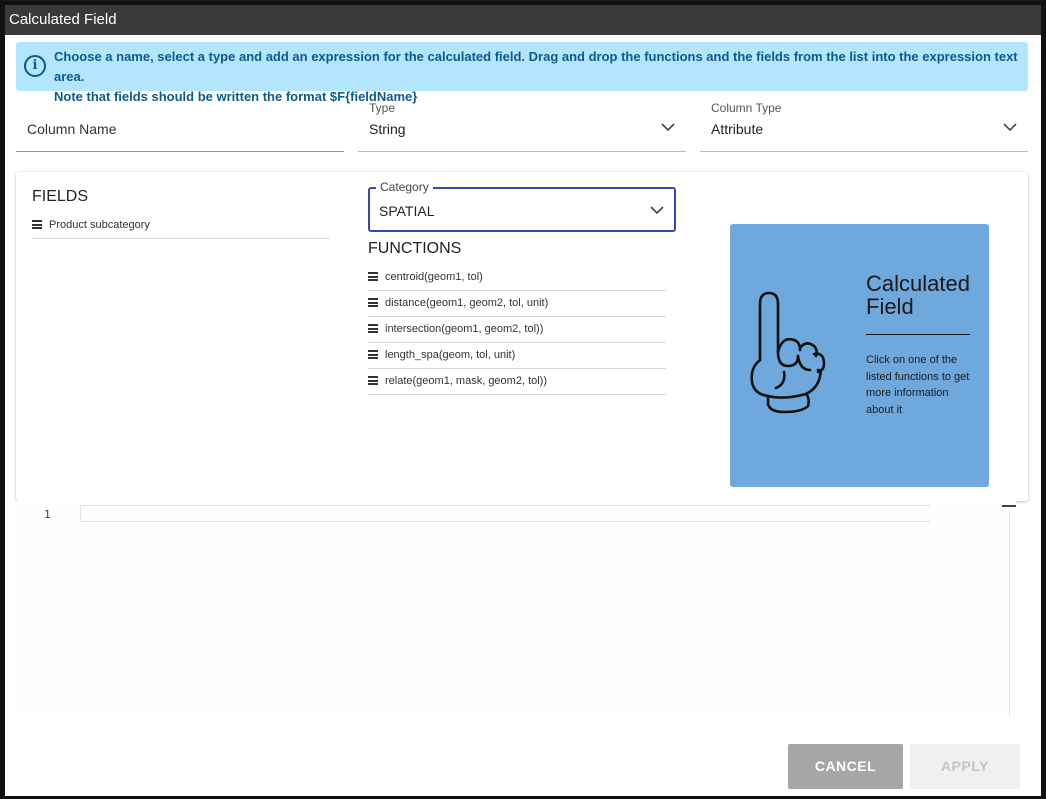 The height and width of the screenshot is (799, 1046). I want to click on help-card-divider, so click(918, 334).